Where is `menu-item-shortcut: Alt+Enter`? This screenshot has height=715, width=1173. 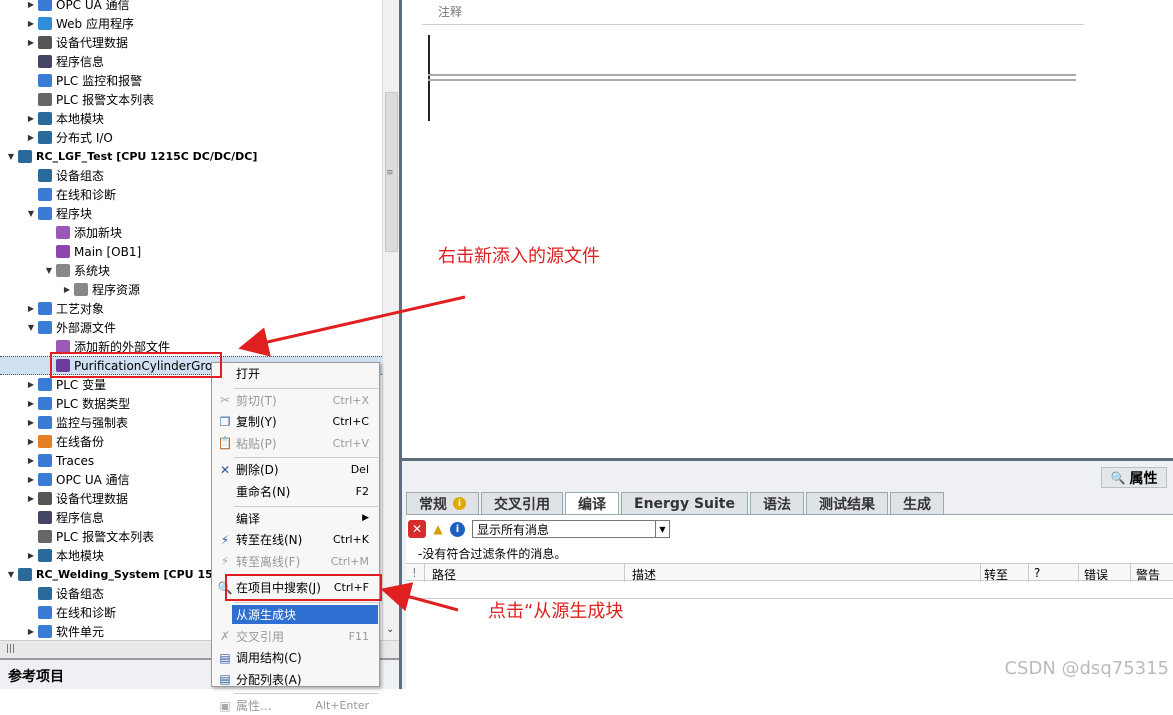 menu-item-shortcut: Alt+Enter is located at coordinates (342, 706).